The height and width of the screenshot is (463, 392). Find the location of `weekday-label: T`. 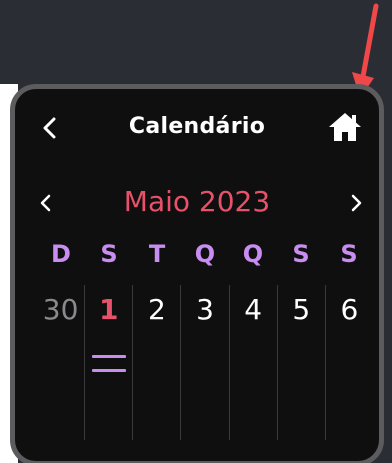

weekday-label: T is located at coordinates (157, 254).